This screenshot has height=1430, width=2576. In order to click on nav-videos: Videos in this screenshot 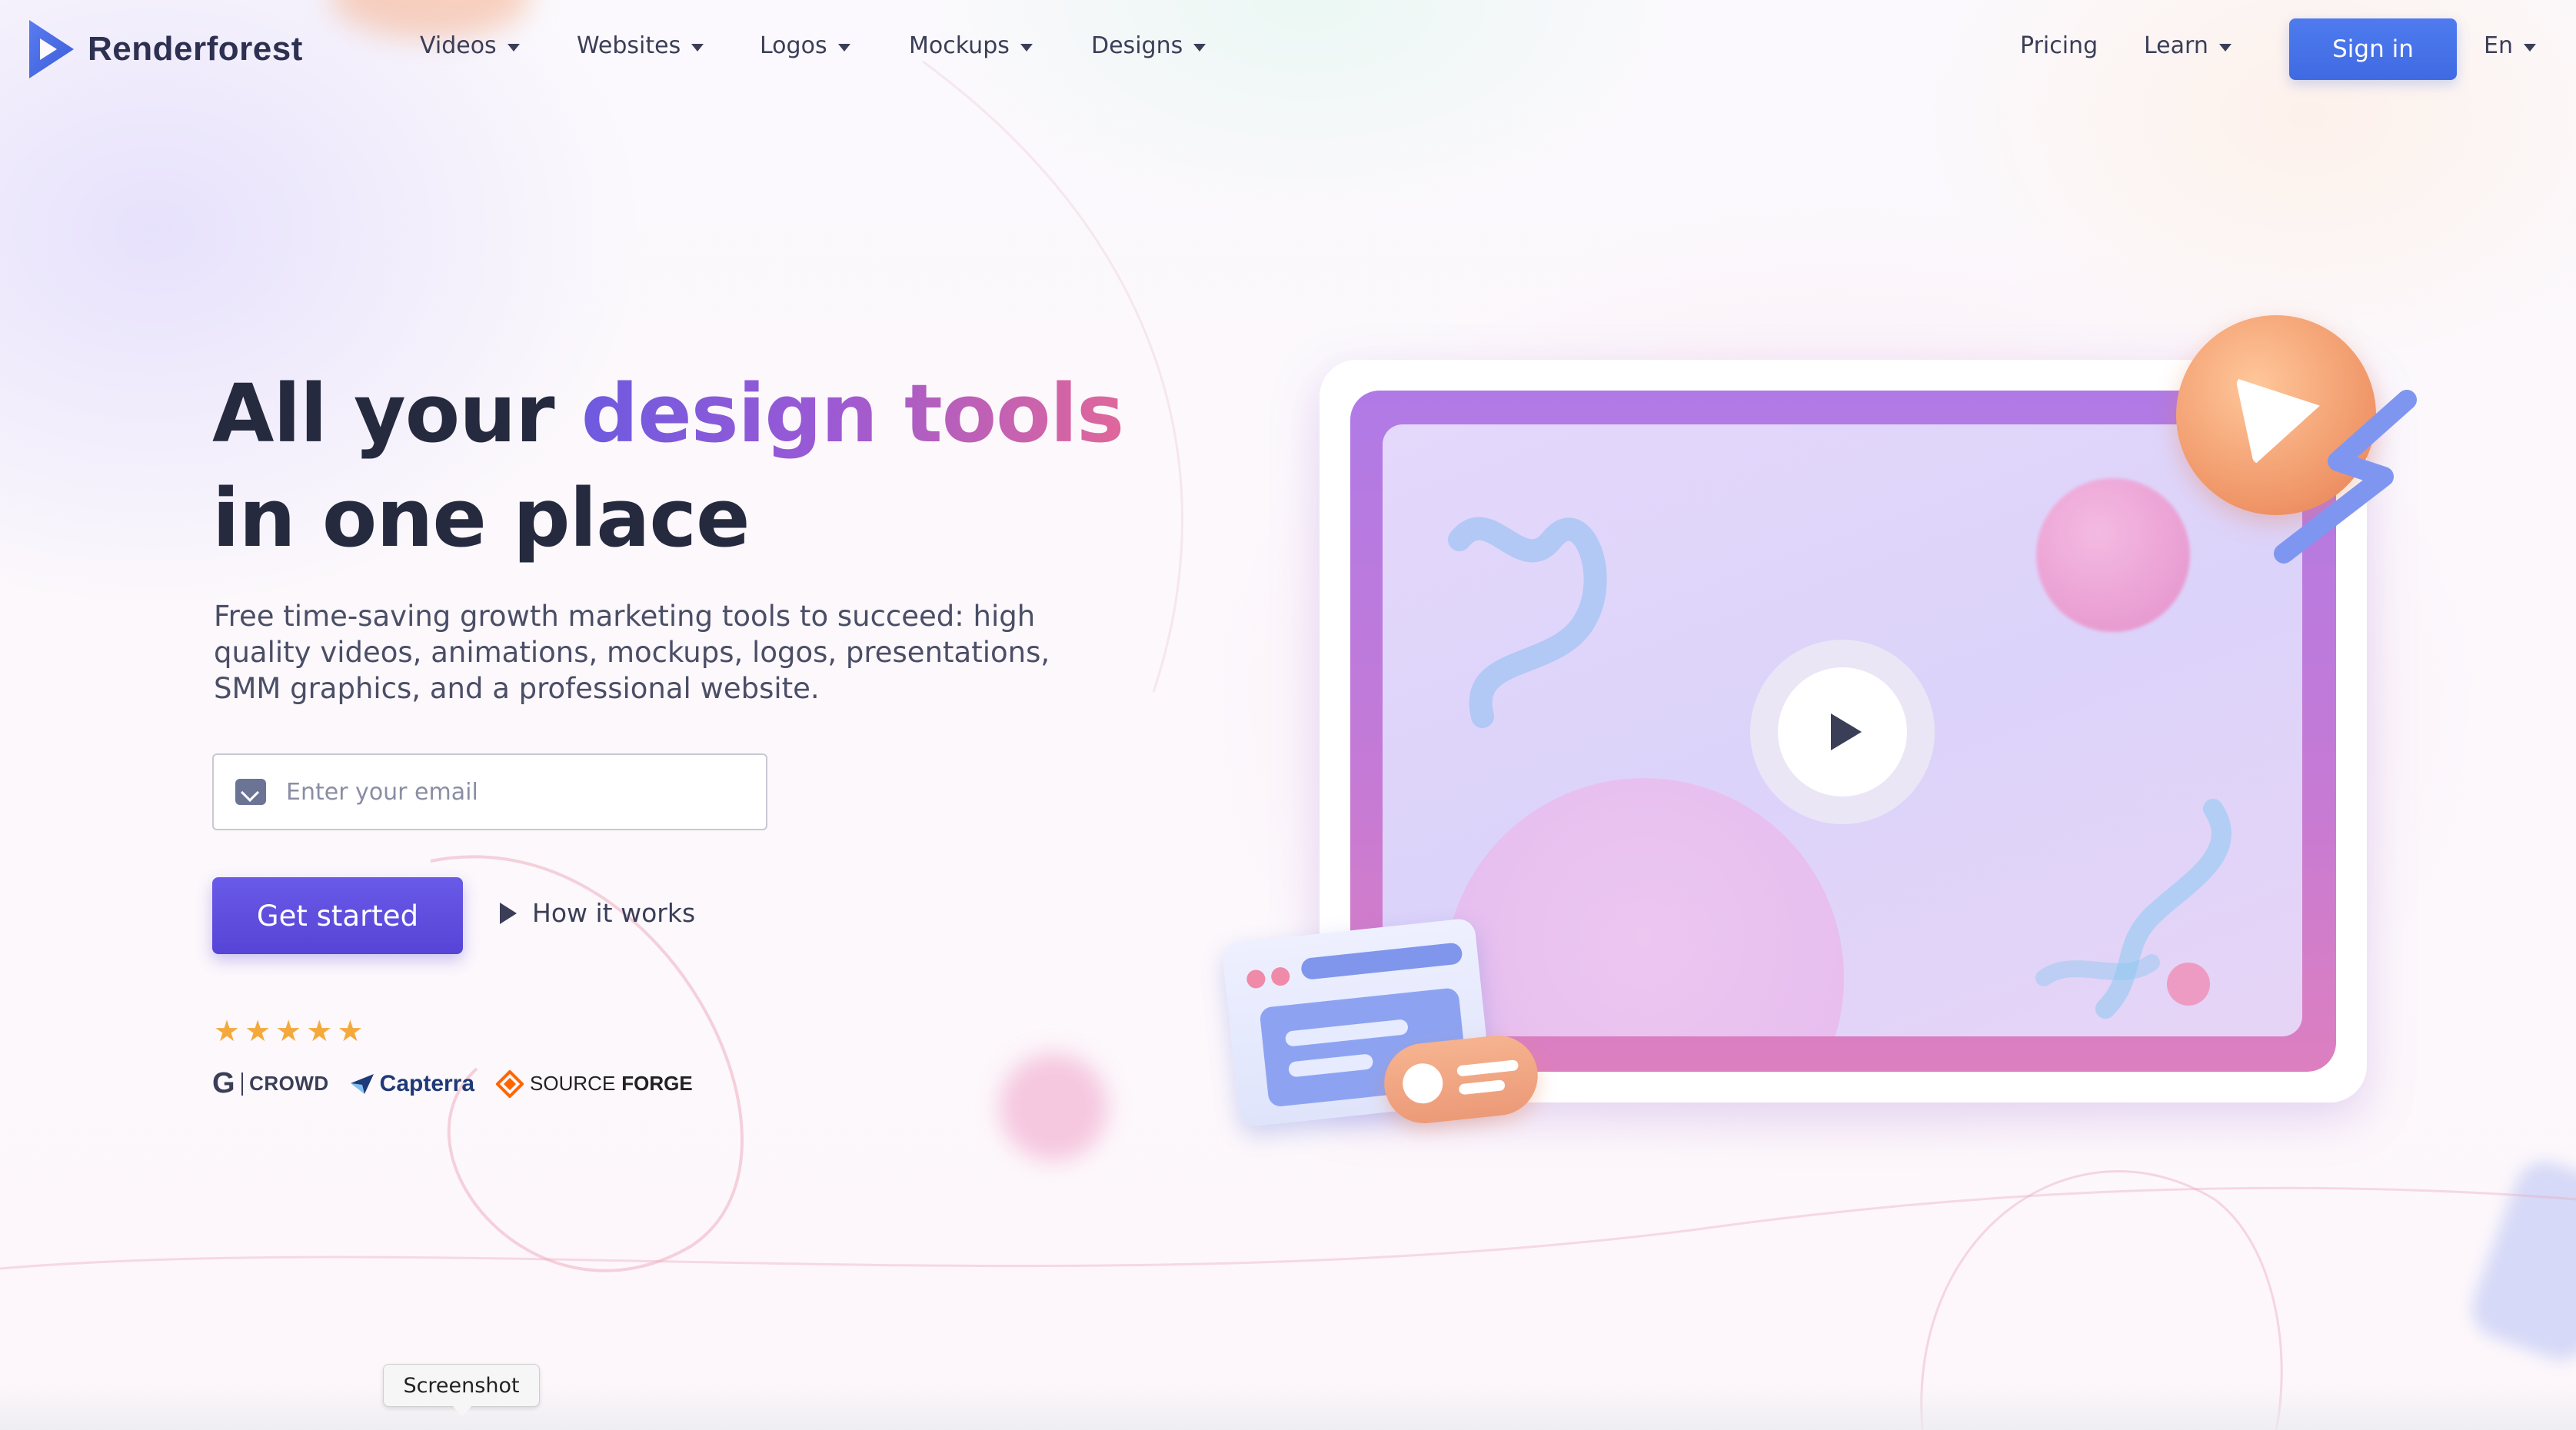, I will do `click(470, 45)`.